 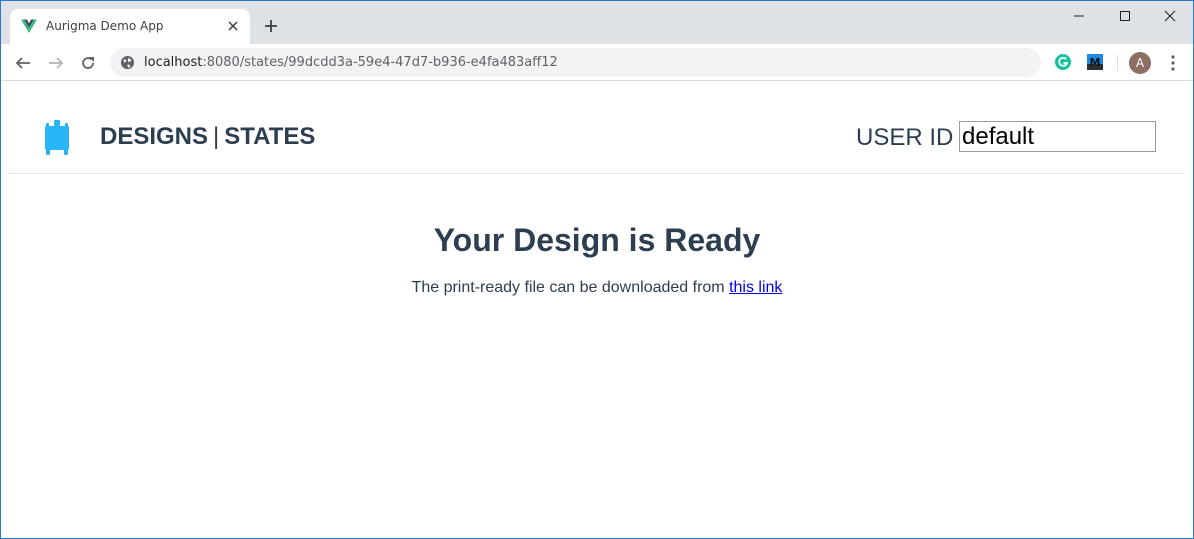 What do you see at coordinates (88, 63) in the screenshot?
I see `reload-icon` at bounding box center [88, 63].